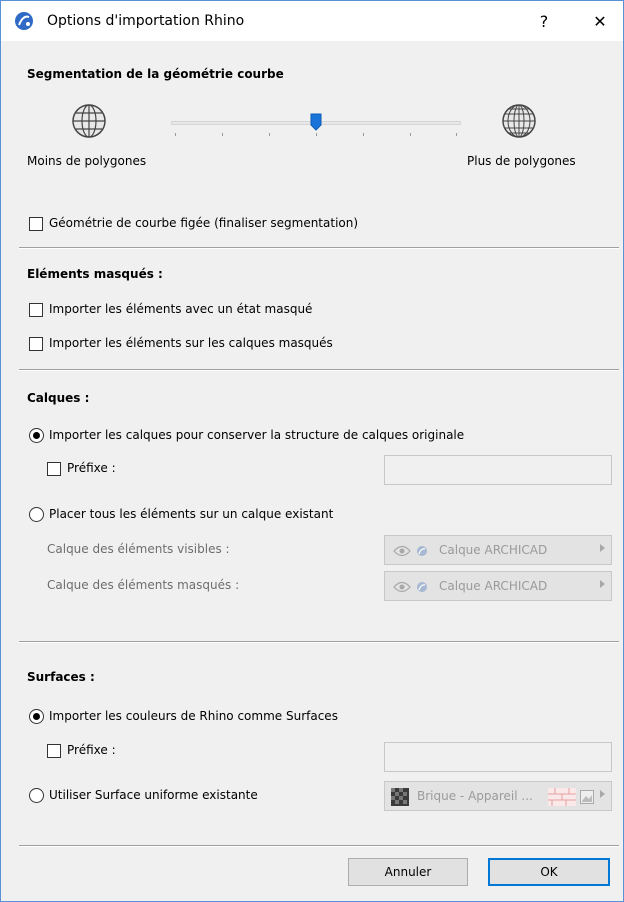 Image resolution: width=624 pixels, height=902 pixels. I want to click on import-hidden-state-checkbox, so click(36, 310).